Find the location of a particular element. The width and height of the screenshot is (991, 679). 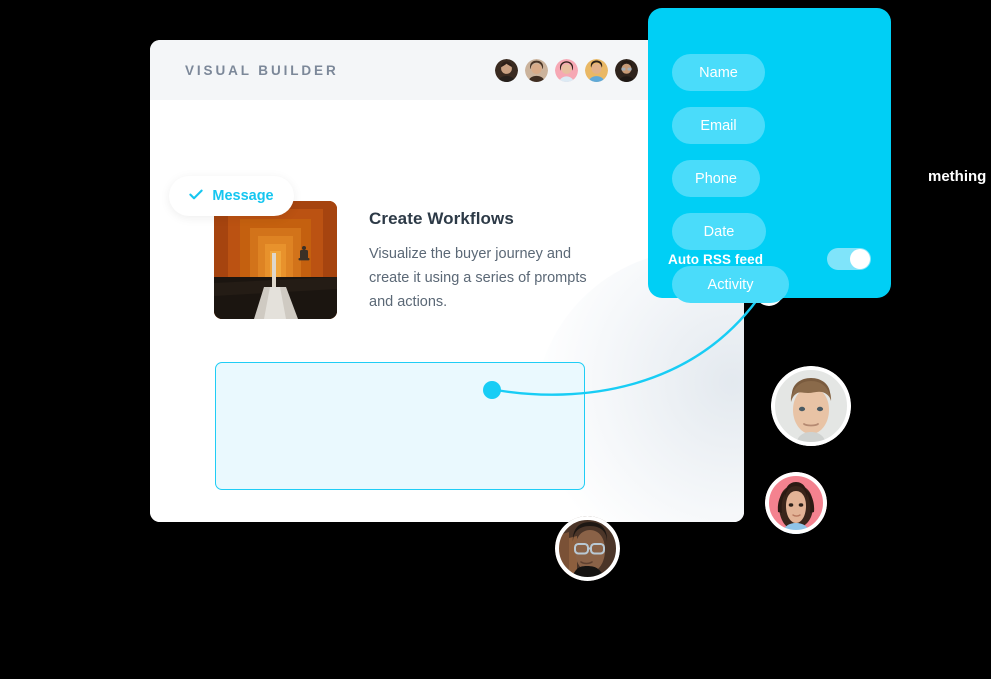

floating-avatar-man is located at coordinates (811, 406).